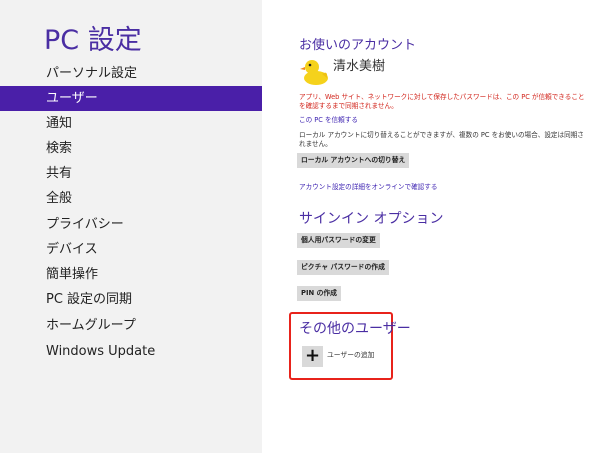  I want to click on sidebar-item-share: 共有, so click(131, 173).